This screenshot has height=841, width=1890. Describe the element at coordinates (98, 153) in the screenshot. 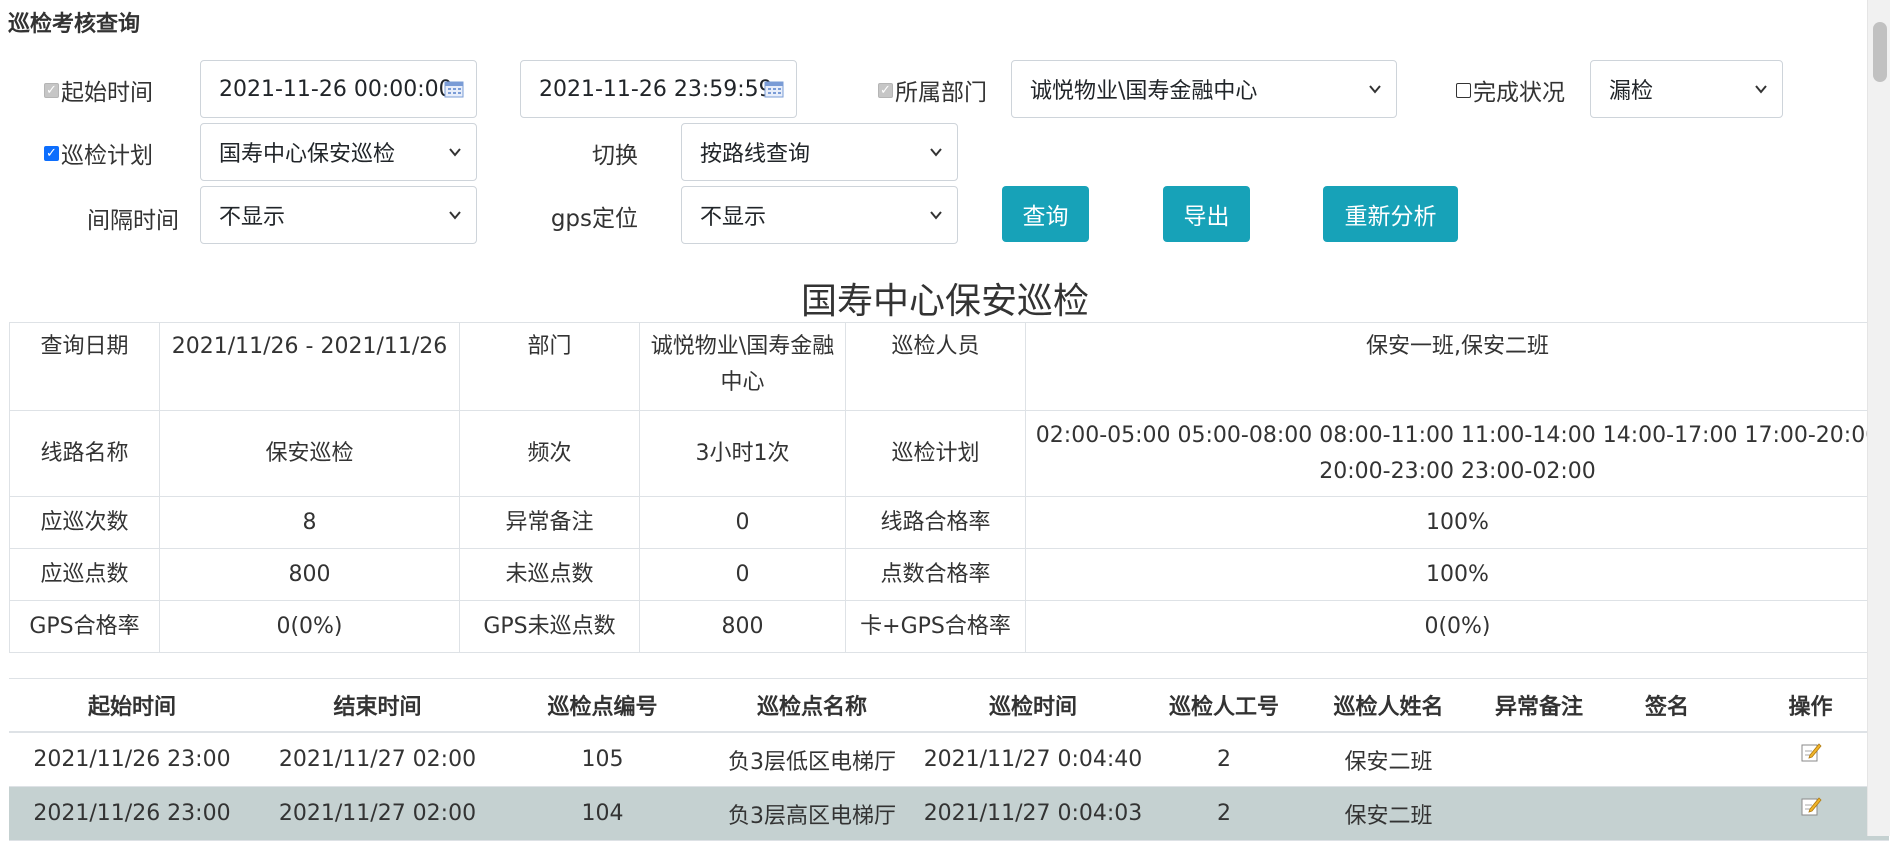

I see `plan-label: ✓ 巡检计划` at that location.